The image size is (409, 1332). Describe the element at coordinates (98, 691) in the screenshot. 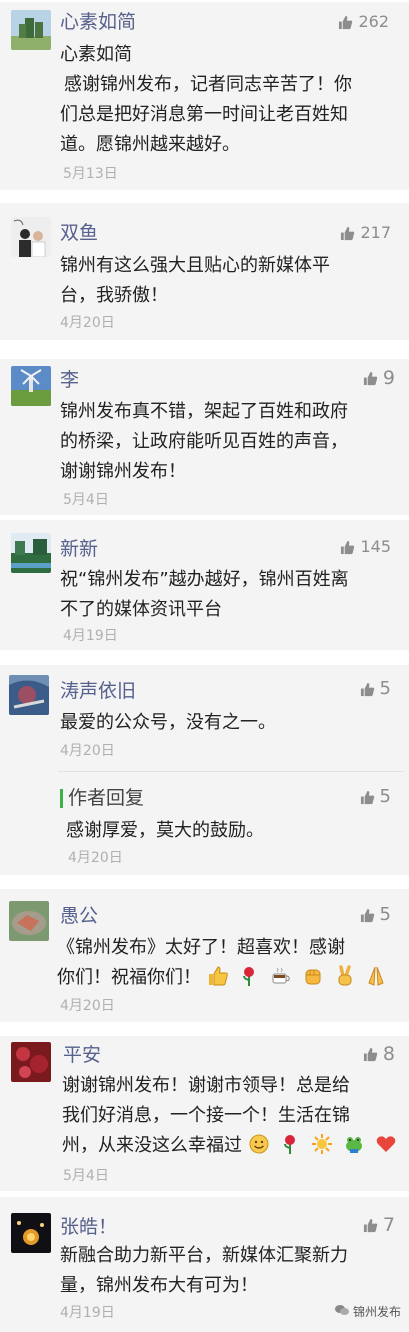

I see `comment-author: 涛声依旧` at that location.